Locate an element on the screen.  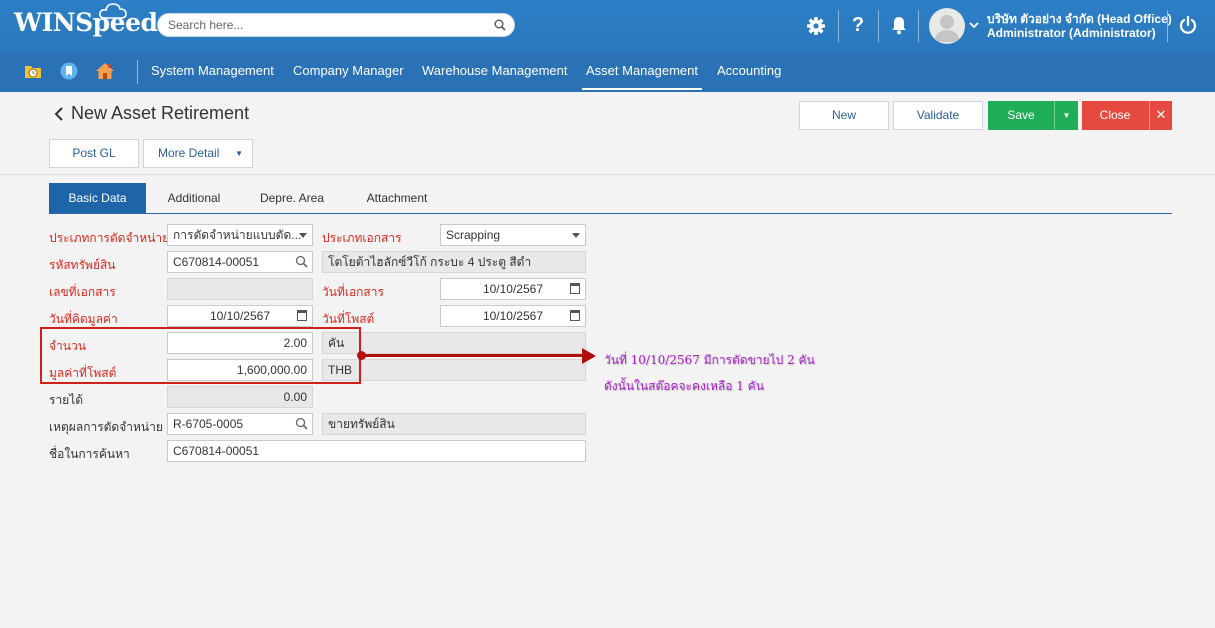
search-input is located at coordinates (328, 25).